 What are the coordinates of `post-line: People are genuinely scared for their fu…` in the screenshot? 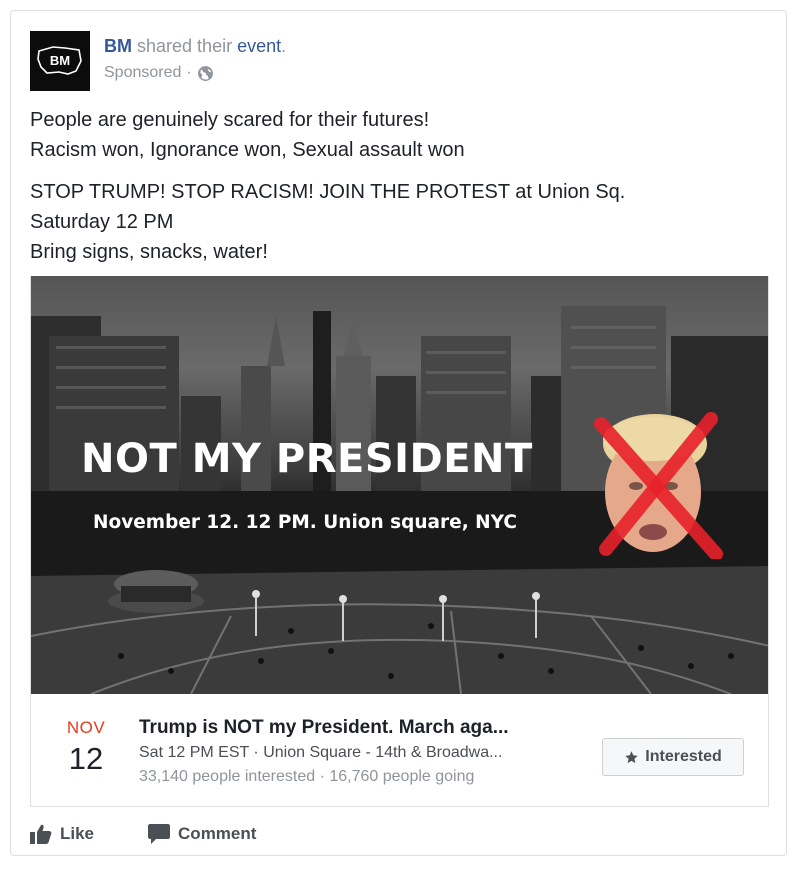 It's located at (230, 120).